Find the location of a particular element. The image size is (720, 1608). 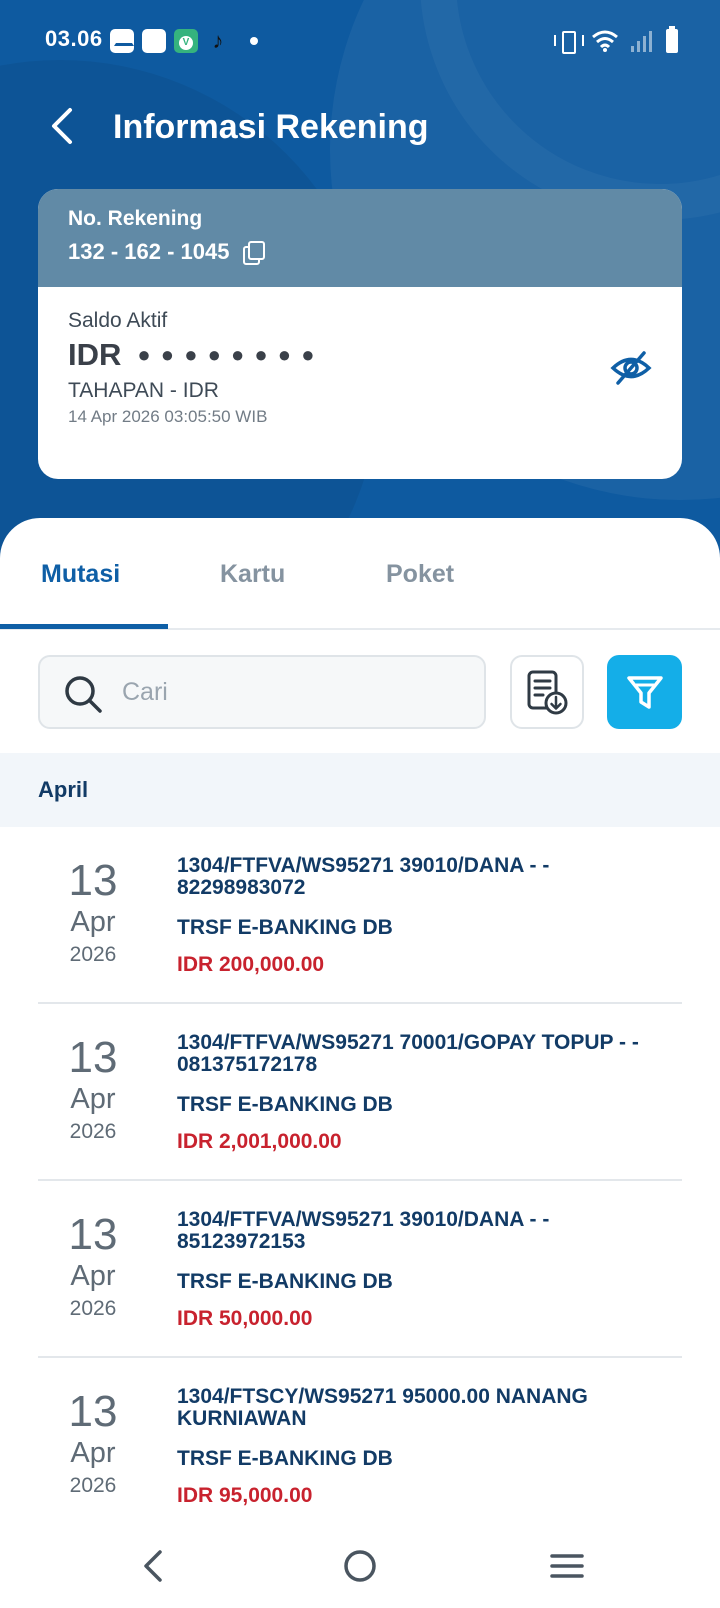

status-time: 03.06 is located at coordinates (74, 38).